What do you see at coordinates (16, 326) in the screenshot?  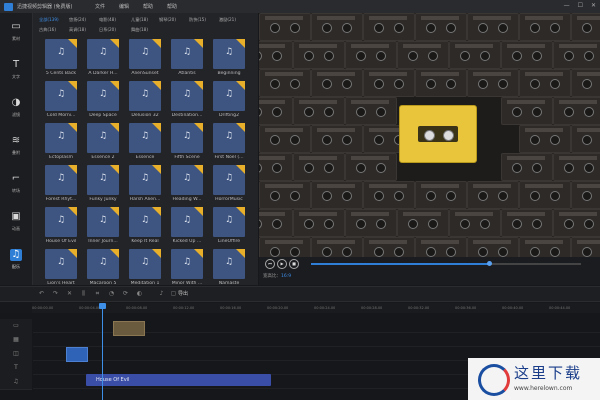 I see `track-header-video: ▭` at bounding box center [16, 326].